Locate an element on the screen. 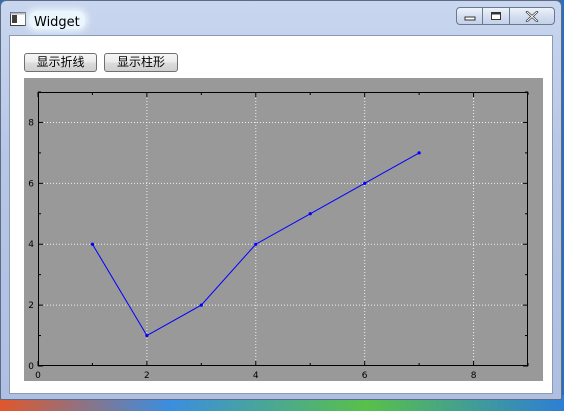  y-tick-label: 6 is located at coordinates (31, 184).